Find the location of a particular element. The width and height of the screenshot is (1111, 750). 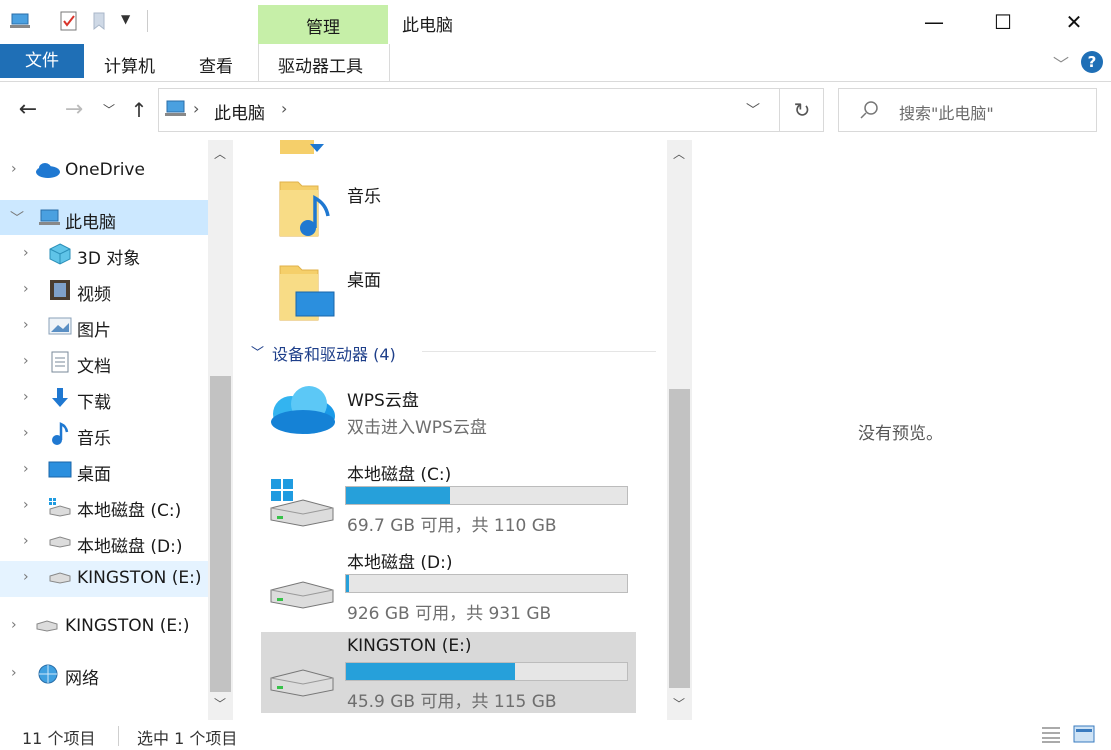

recent-locations-chevron-icon: ﹀ is located at coordinates (109, 110).